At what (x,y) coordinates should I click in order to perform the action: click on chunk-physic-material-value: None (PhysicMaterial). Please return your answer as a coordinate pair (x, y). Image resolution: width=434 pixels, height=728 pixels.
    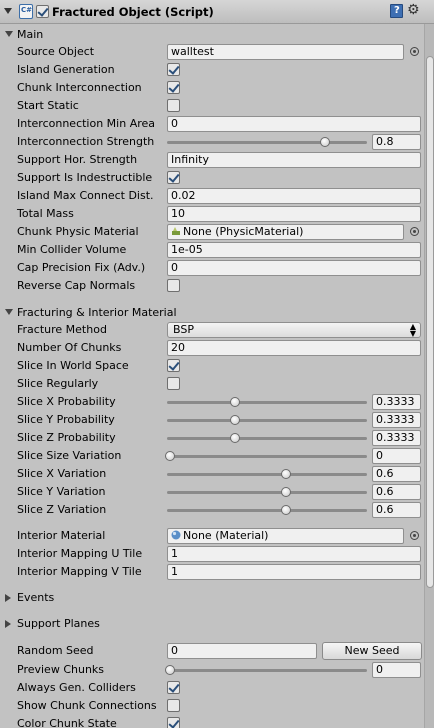
    Looking at the image, I should click on (243, 231).